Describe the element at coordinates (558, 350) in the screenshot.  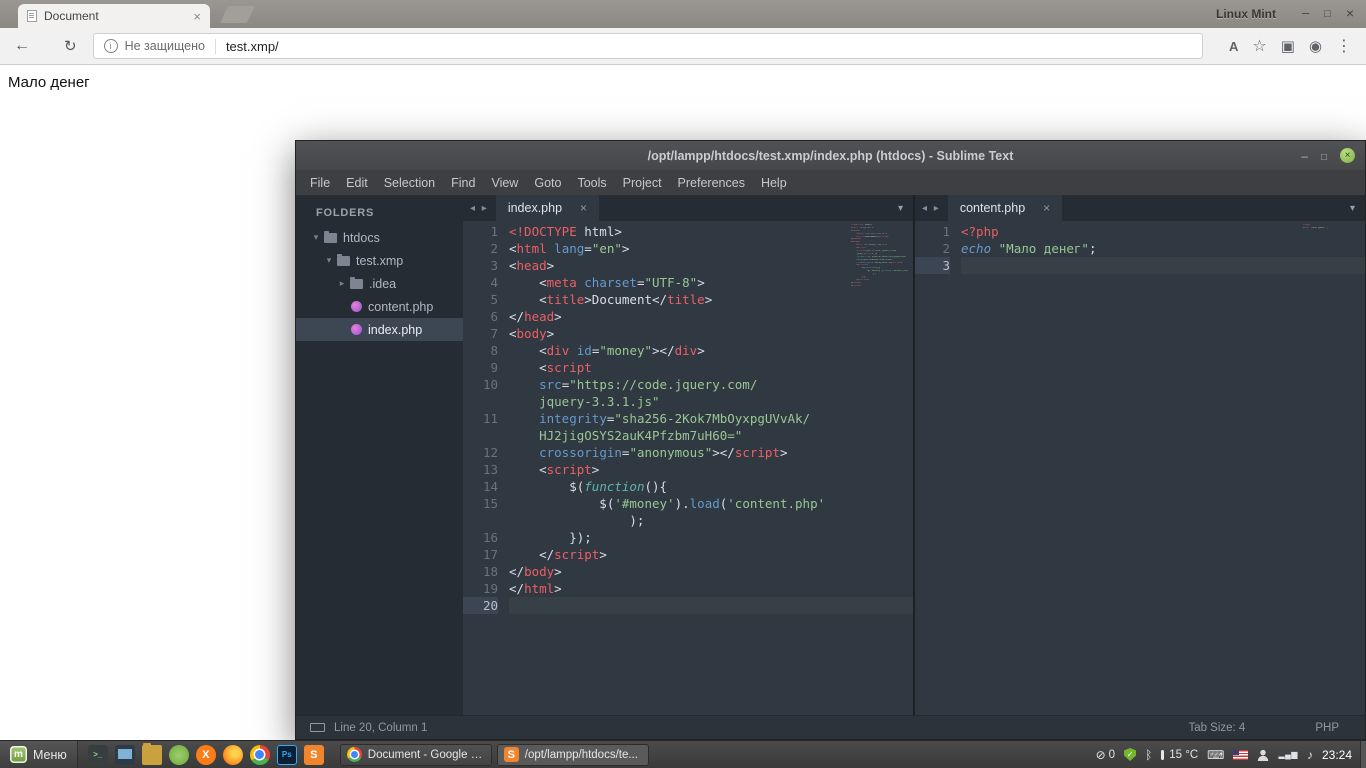
I see `code-token: div` at that location.